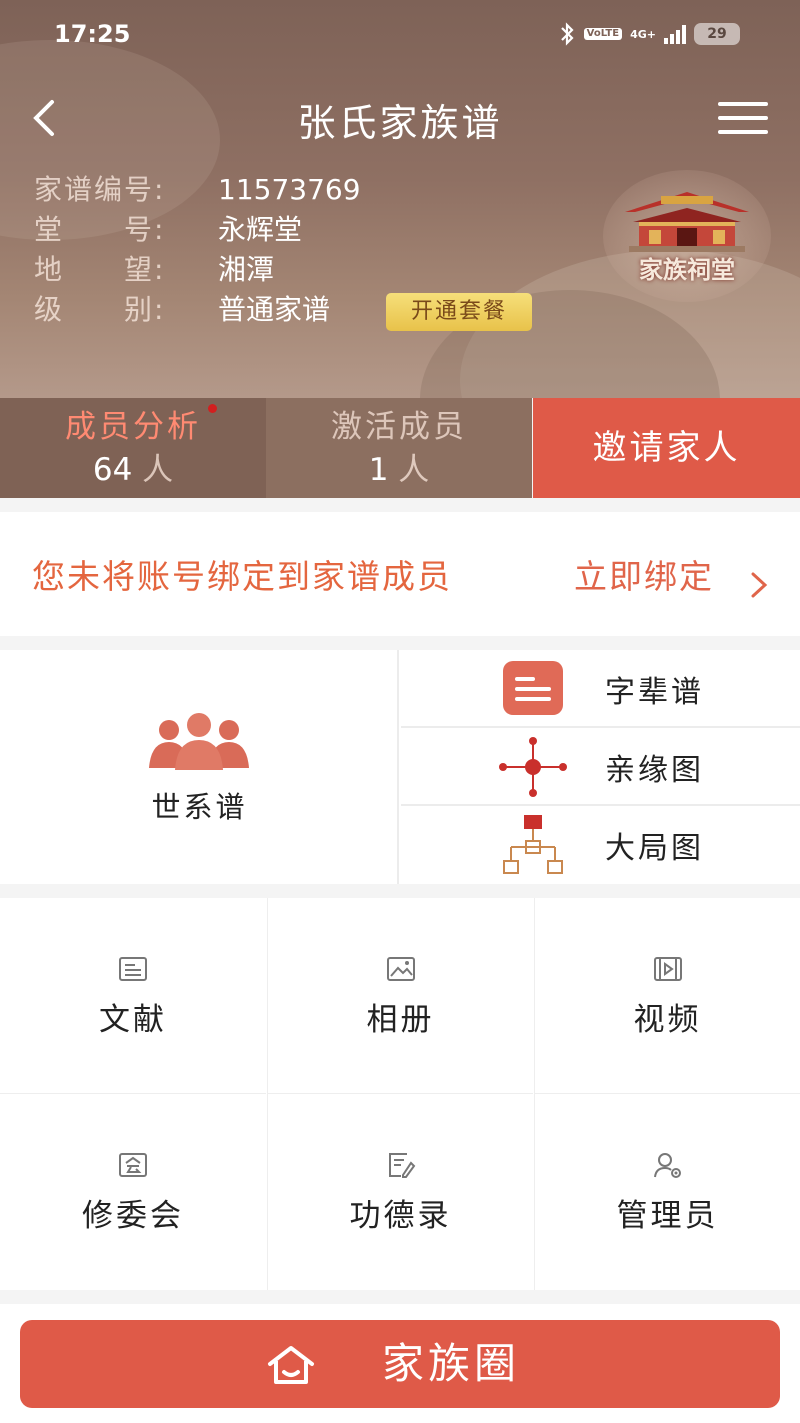 This screenshot has height=1423, width=800. What do you see at coordinates (759, 585) in the screenshot?
I see `chevron-right-icon` at bounding box center [759, 585].